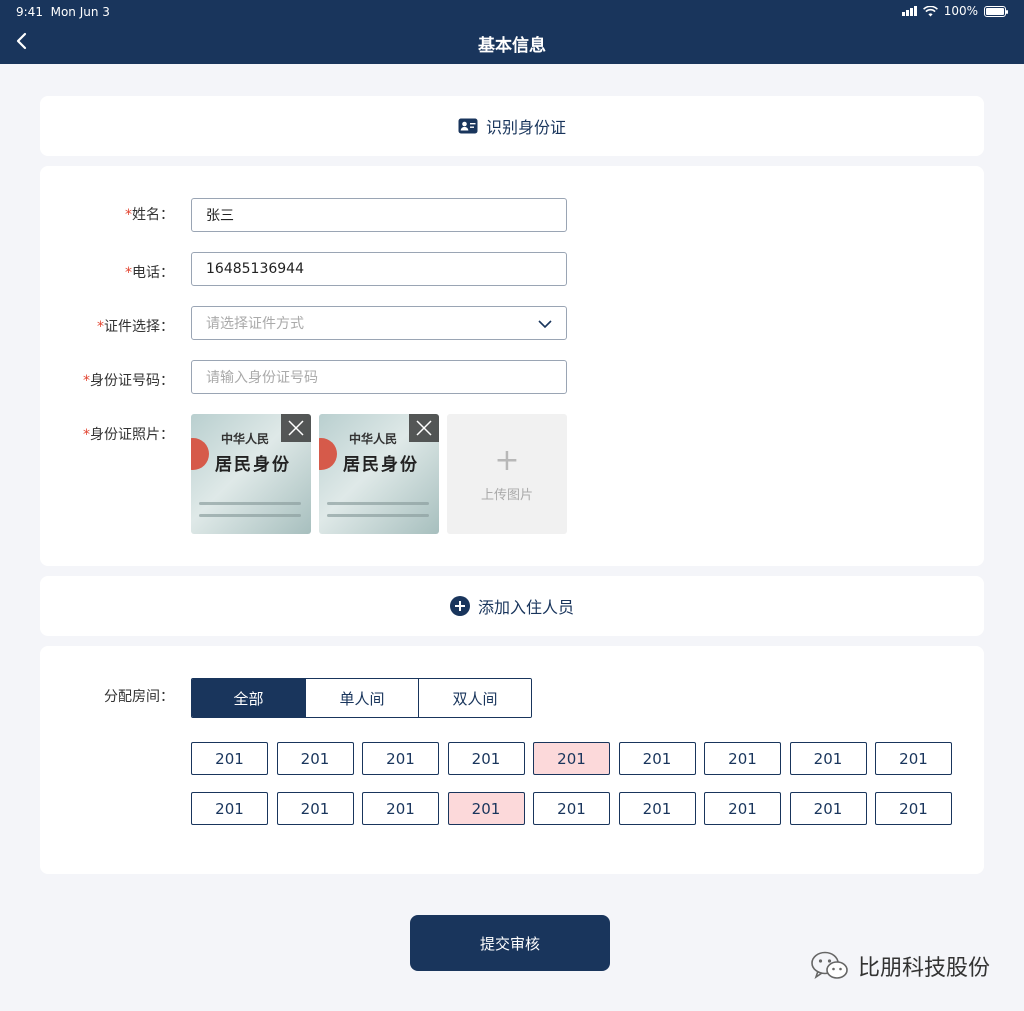  Describe the element at coordinates (459, 606) in the screenshot. I see `plus-circle-icon` at that location.